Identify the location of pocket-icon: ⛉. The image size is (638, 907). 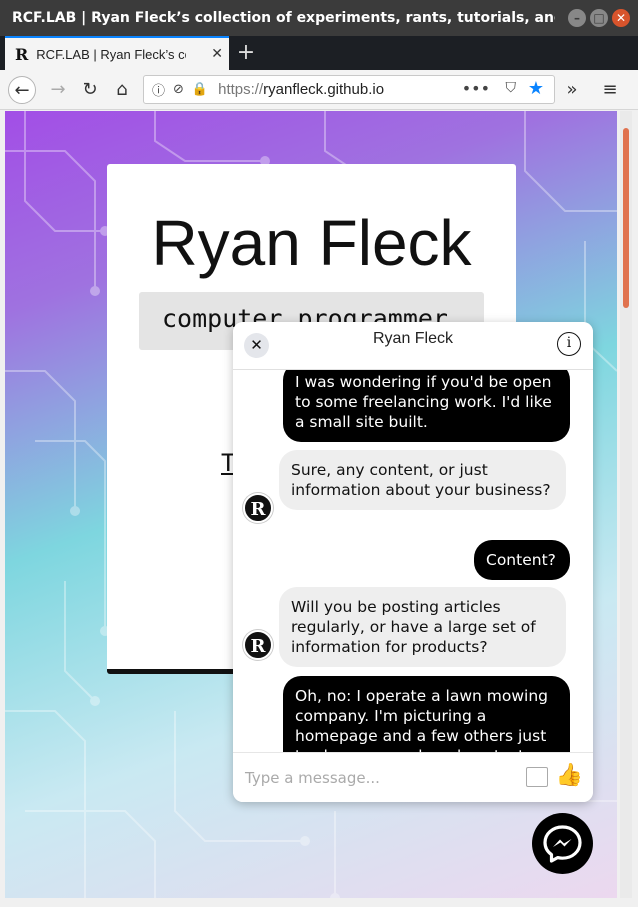
(511, 88).